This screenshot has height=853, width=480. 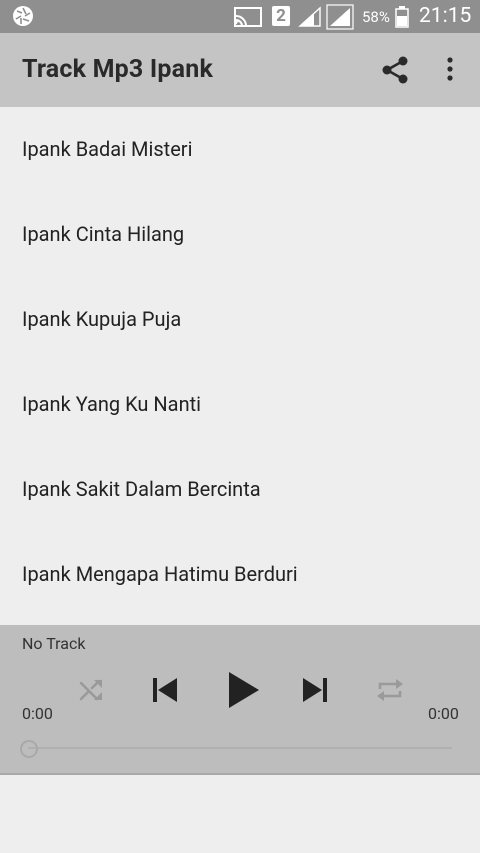 I want to click on sim-badge: 2, so click(x=281, y=16).